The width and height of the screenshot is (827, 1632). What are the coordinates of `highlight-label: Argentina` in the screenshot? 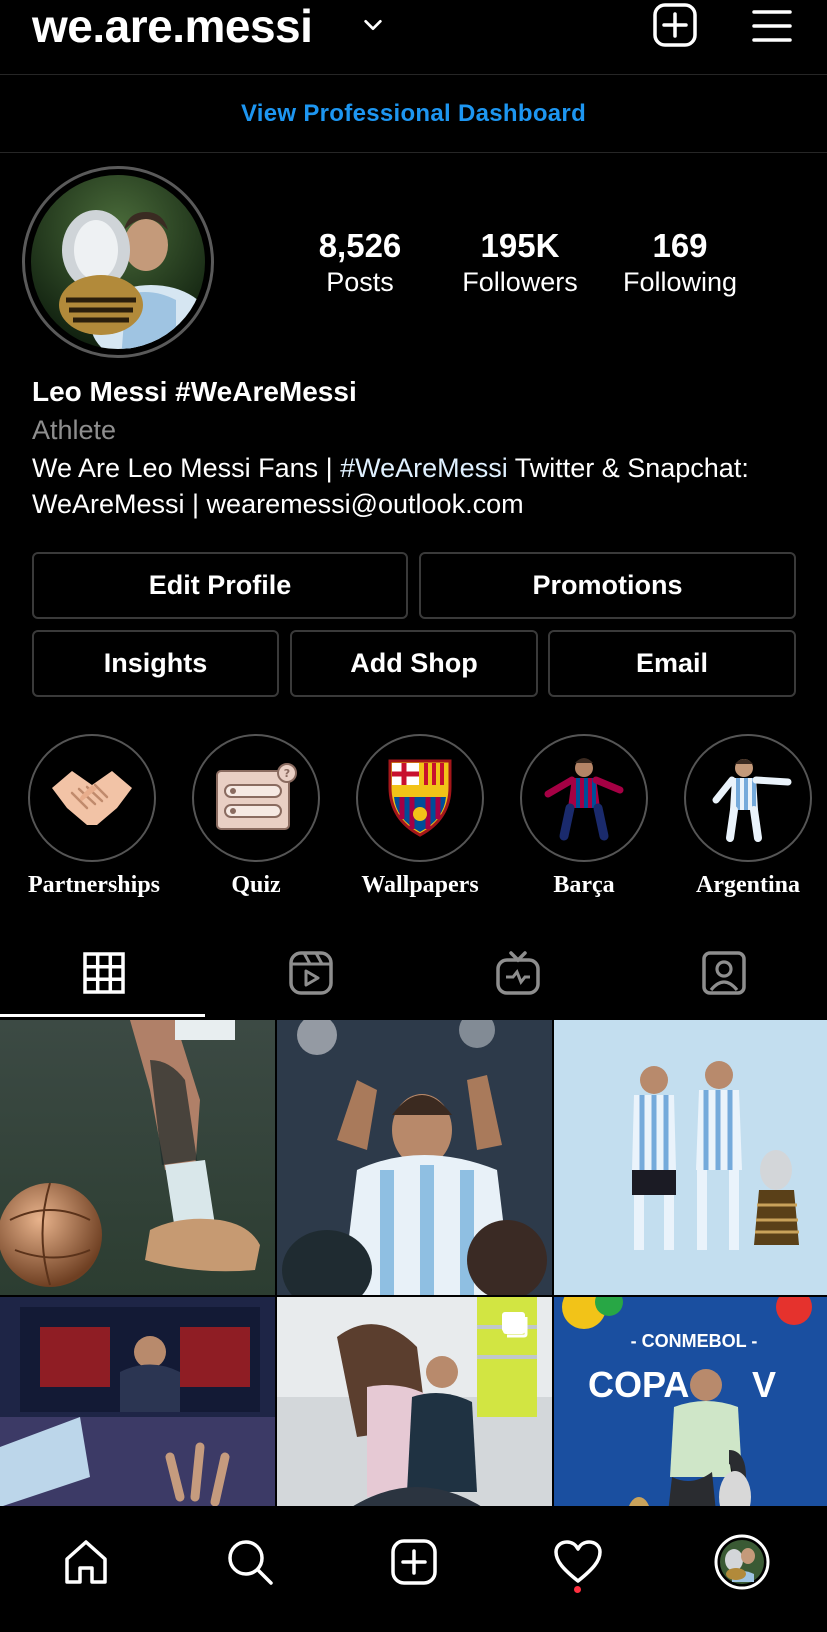 It's located at (748, 885).